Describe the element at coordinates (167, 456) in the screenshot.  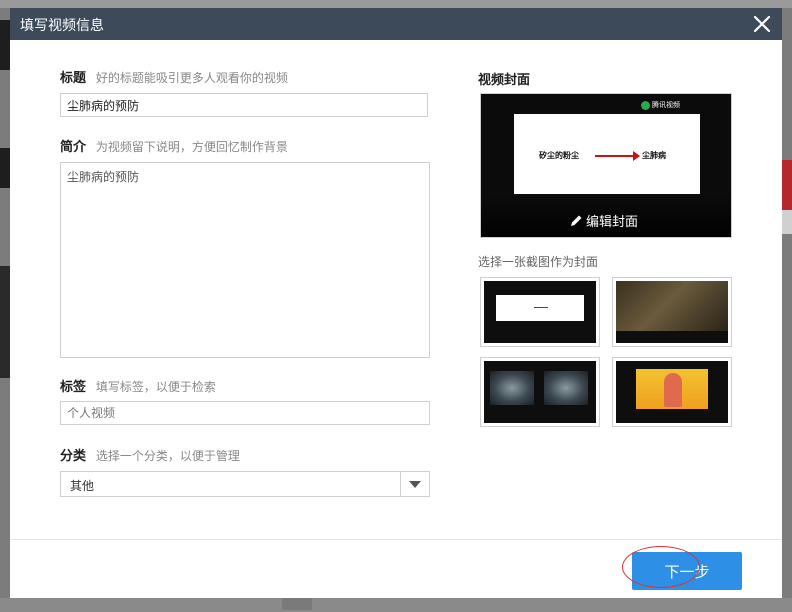
I see `category-hint: 选择一个分类，以便于管理` at that location.